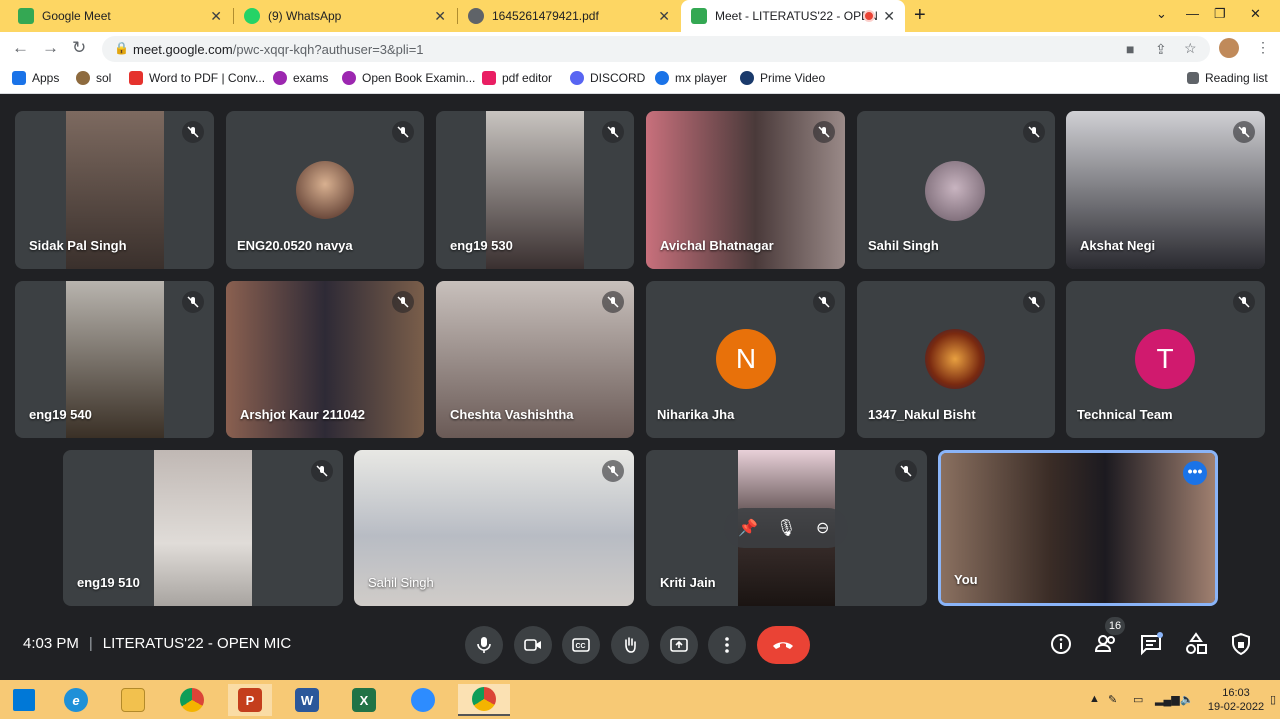 The height and width of the screenshot is (719, 1280). What do you see at coordinates (26, 16) in the screenshot?
I see `google-meet-icon` at bounding box center [26, 16].